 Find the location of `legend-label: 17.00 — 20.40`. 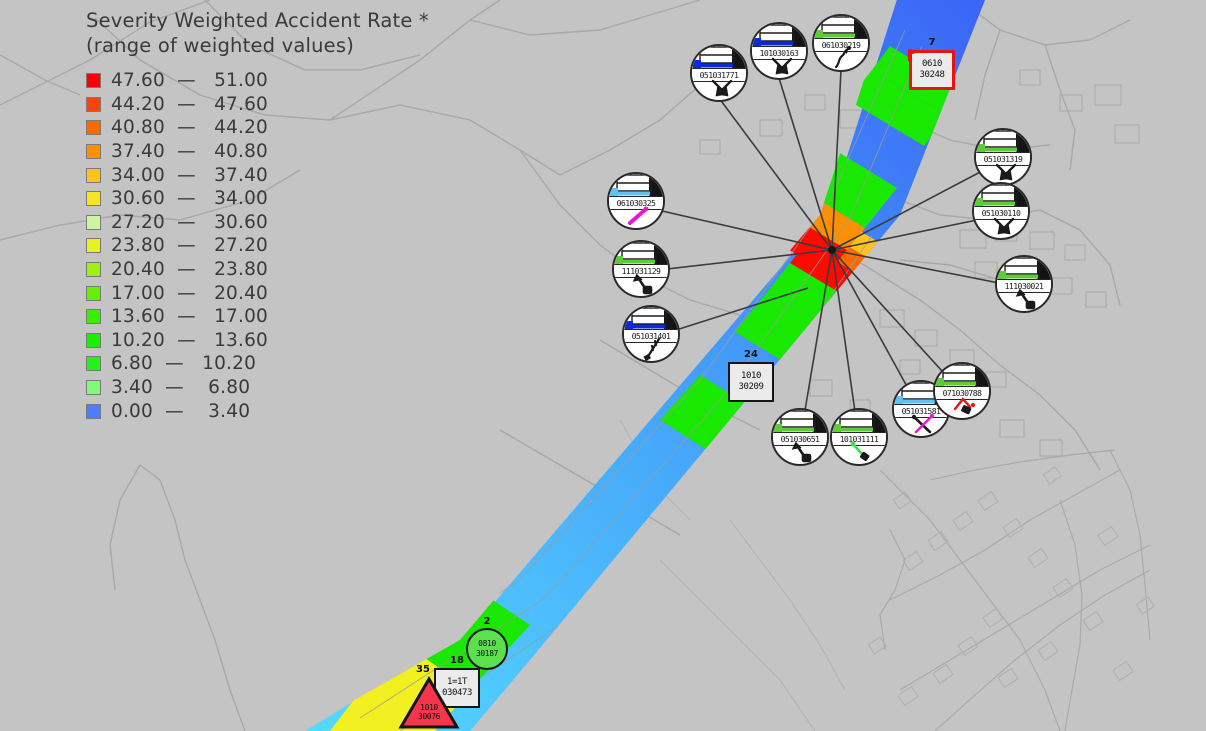

legend-label: 17.00 — 20.40 is located at coordinates (190, 293).